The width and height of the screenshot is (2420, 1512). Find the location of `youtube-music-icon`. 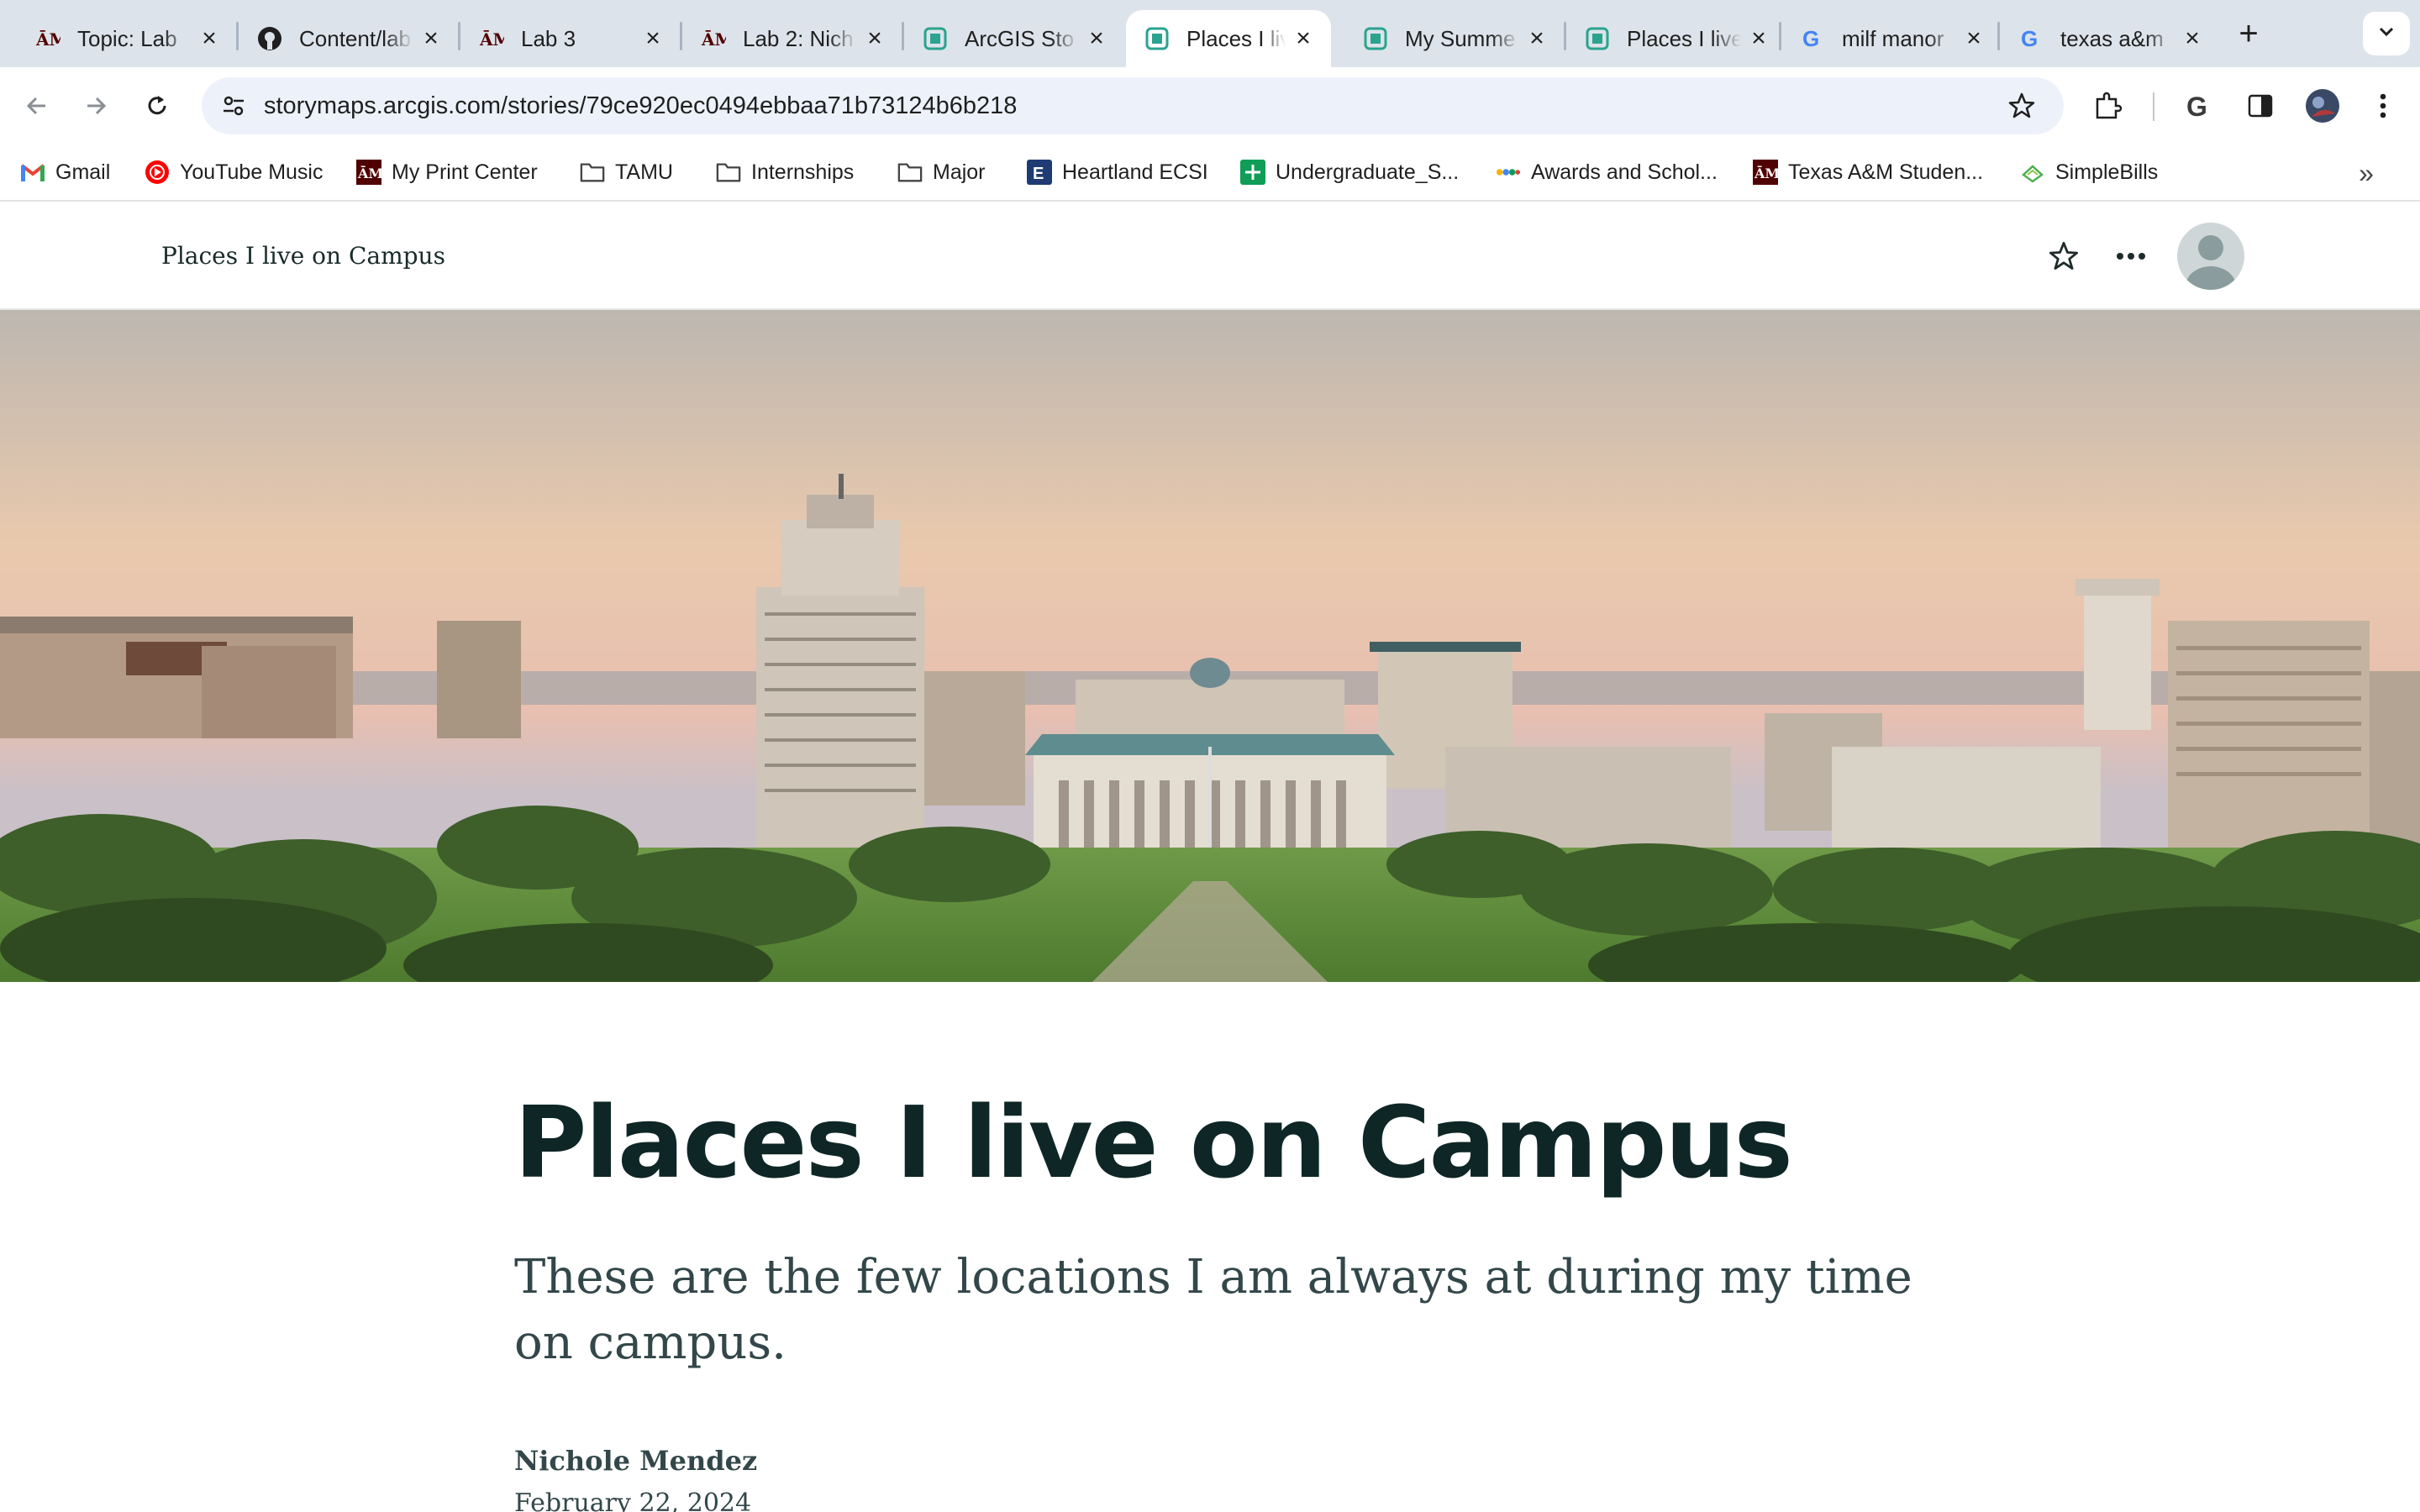

youtube-music-icon is located at coordinates (157, 172).